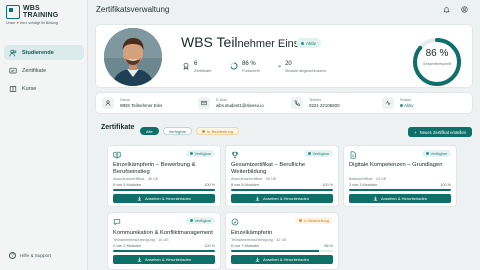  Describe the element at coordinates (32, 23) in the screenshot. I see `brand-tagline: Unser ♥ Herz schlägt für Bildung` at that location.